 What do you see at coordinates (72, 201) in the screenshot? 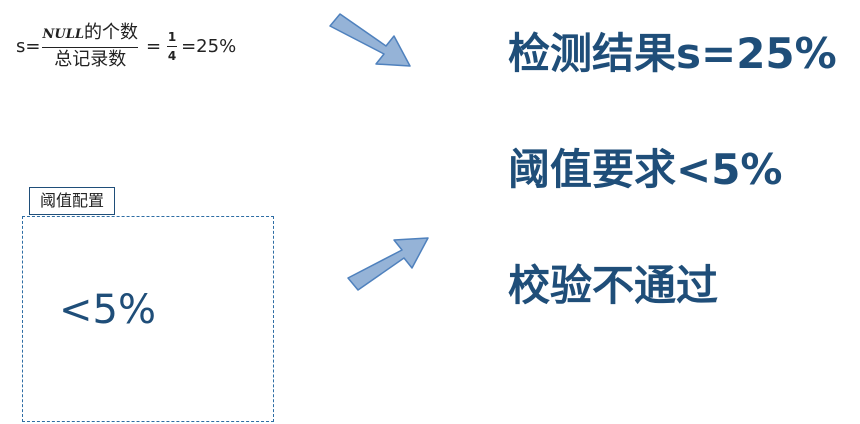
I see `config-label: 阈值配置` at bounding box center [72, 201].